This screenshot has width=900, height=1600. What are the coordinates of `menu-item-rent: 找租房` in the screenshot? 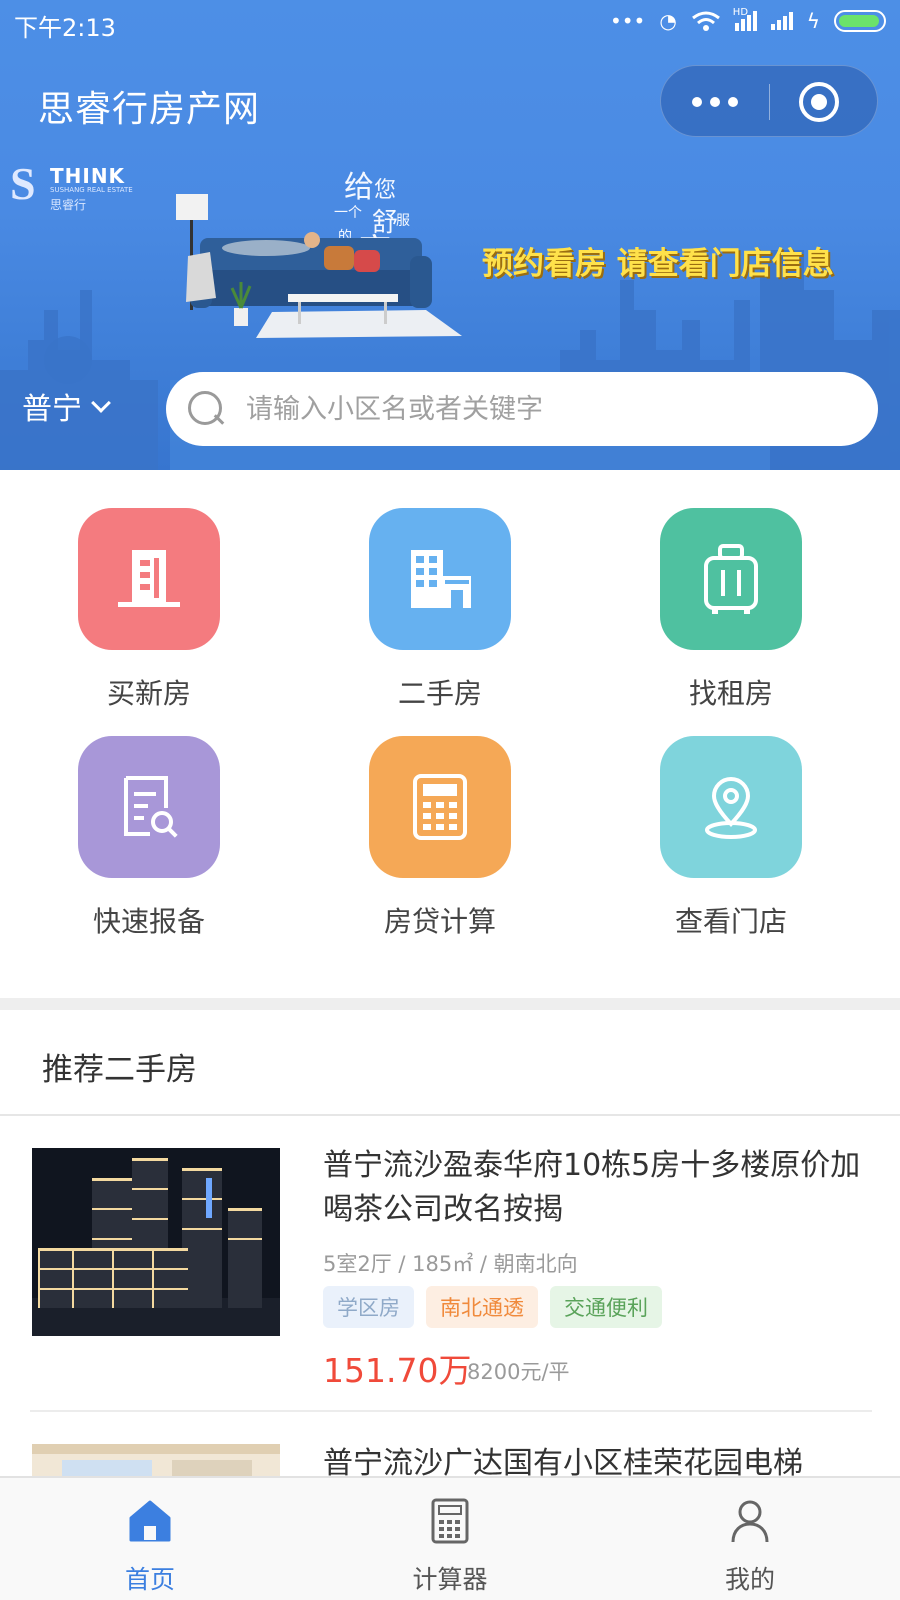 It's located at (731, 610).